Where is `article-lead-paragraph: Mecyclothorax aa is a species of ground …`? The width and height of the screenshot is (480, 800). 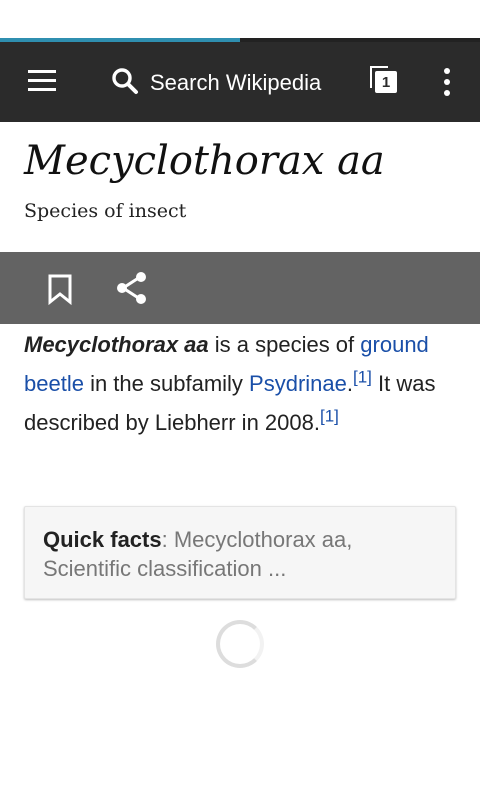
article-lead-paragraph: Mecyclothorax aa is a species of ground … is located at coordinates (244, 383).